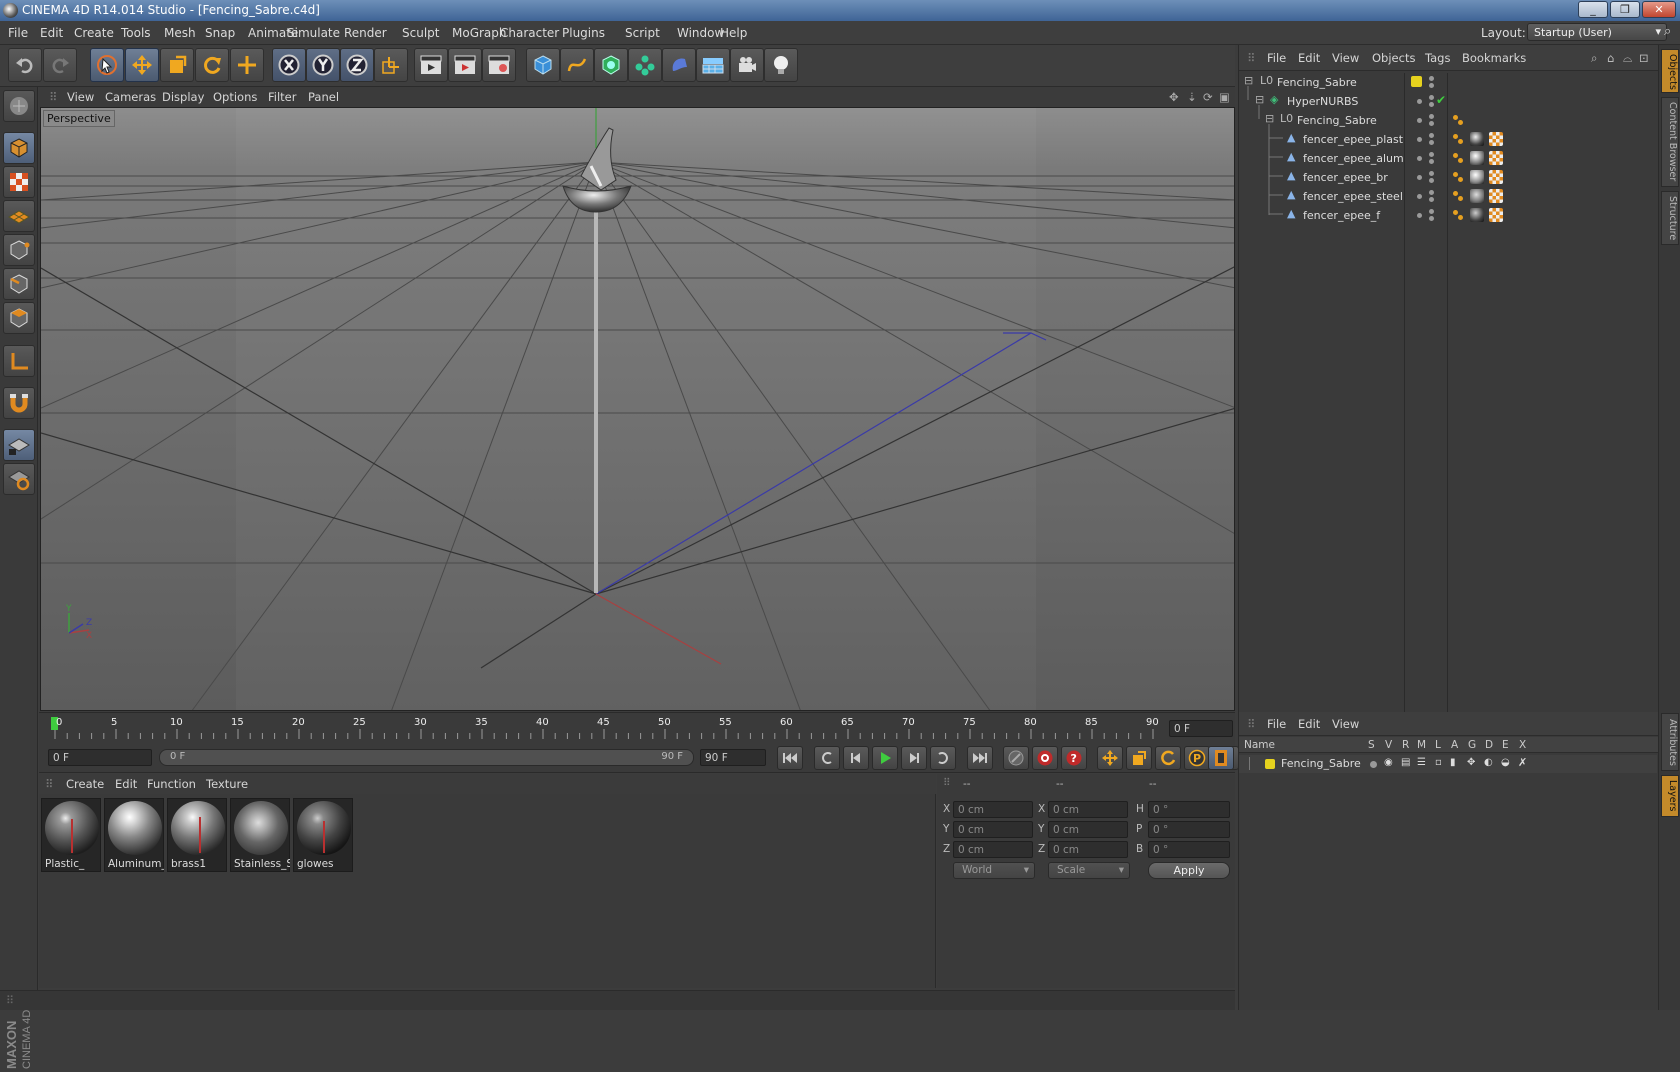 This screenshot has height=1072, width=1680. Describe the element at coordinates (51, 33) in the screenshot. I see `menu-edit: Edit` at that location.